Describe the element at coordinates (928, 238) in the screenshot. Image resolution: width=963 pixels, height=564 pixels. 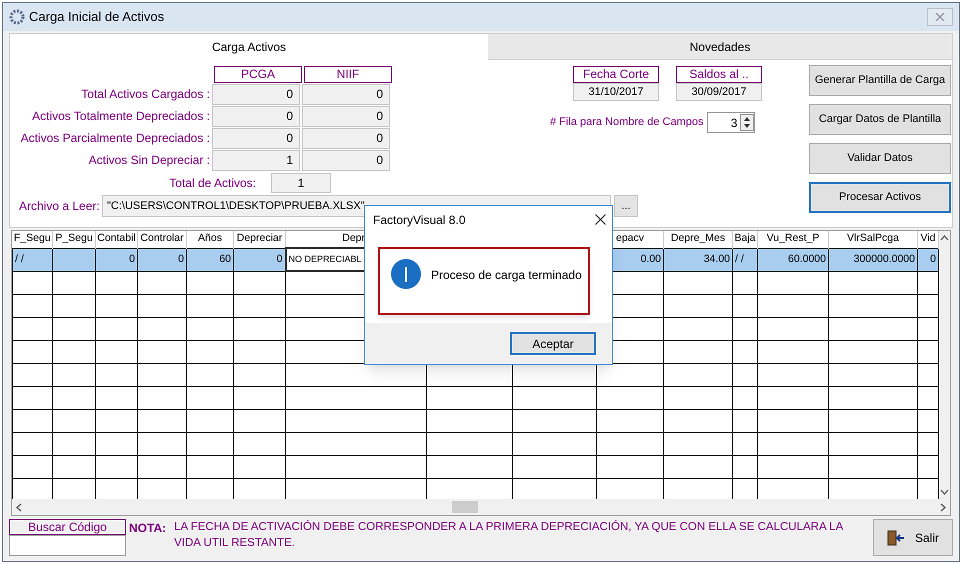
I see `column-header: Vid` at that location.